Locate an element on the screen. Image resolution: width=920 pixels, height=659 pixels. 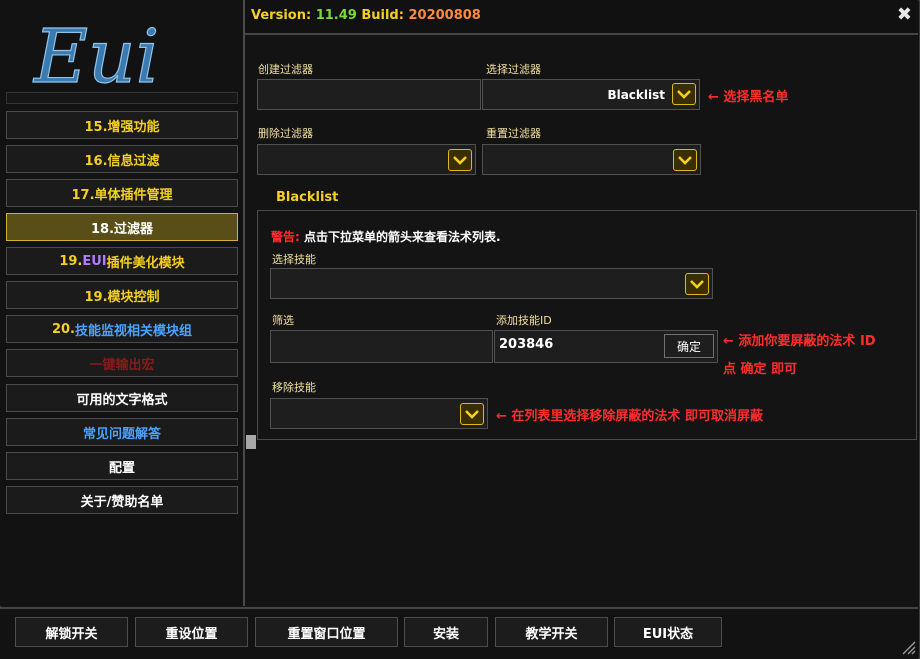
sidebar-item-config: 配置 is located at coordinates (122, 466).